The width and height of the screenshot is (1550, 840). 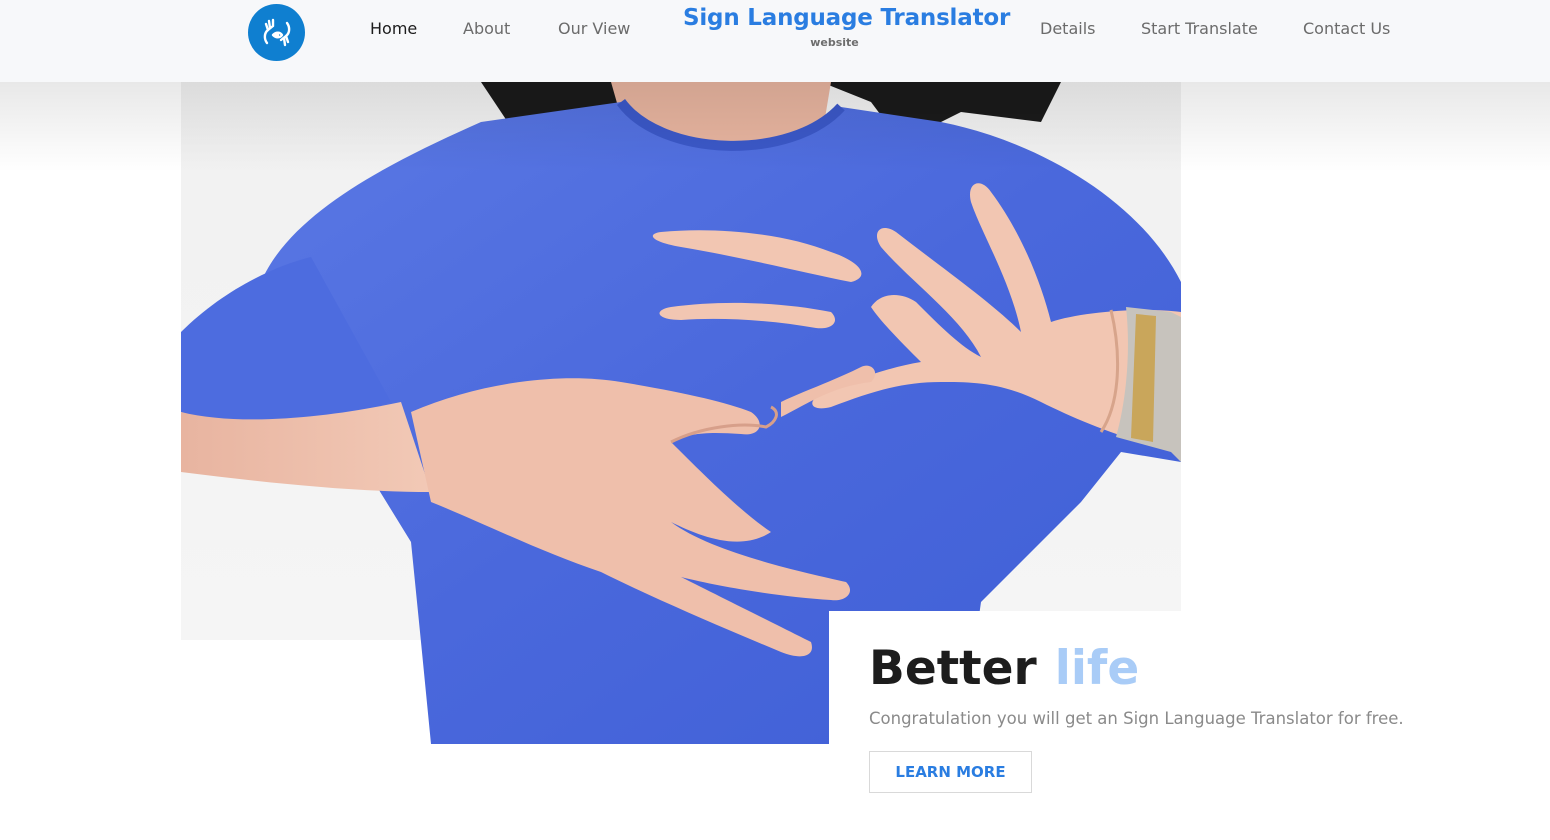 What do you see at coordinates (846, 18) in the screenshot?
I see `site-title: Sign Language Translator` at bounding box center [846, 18].